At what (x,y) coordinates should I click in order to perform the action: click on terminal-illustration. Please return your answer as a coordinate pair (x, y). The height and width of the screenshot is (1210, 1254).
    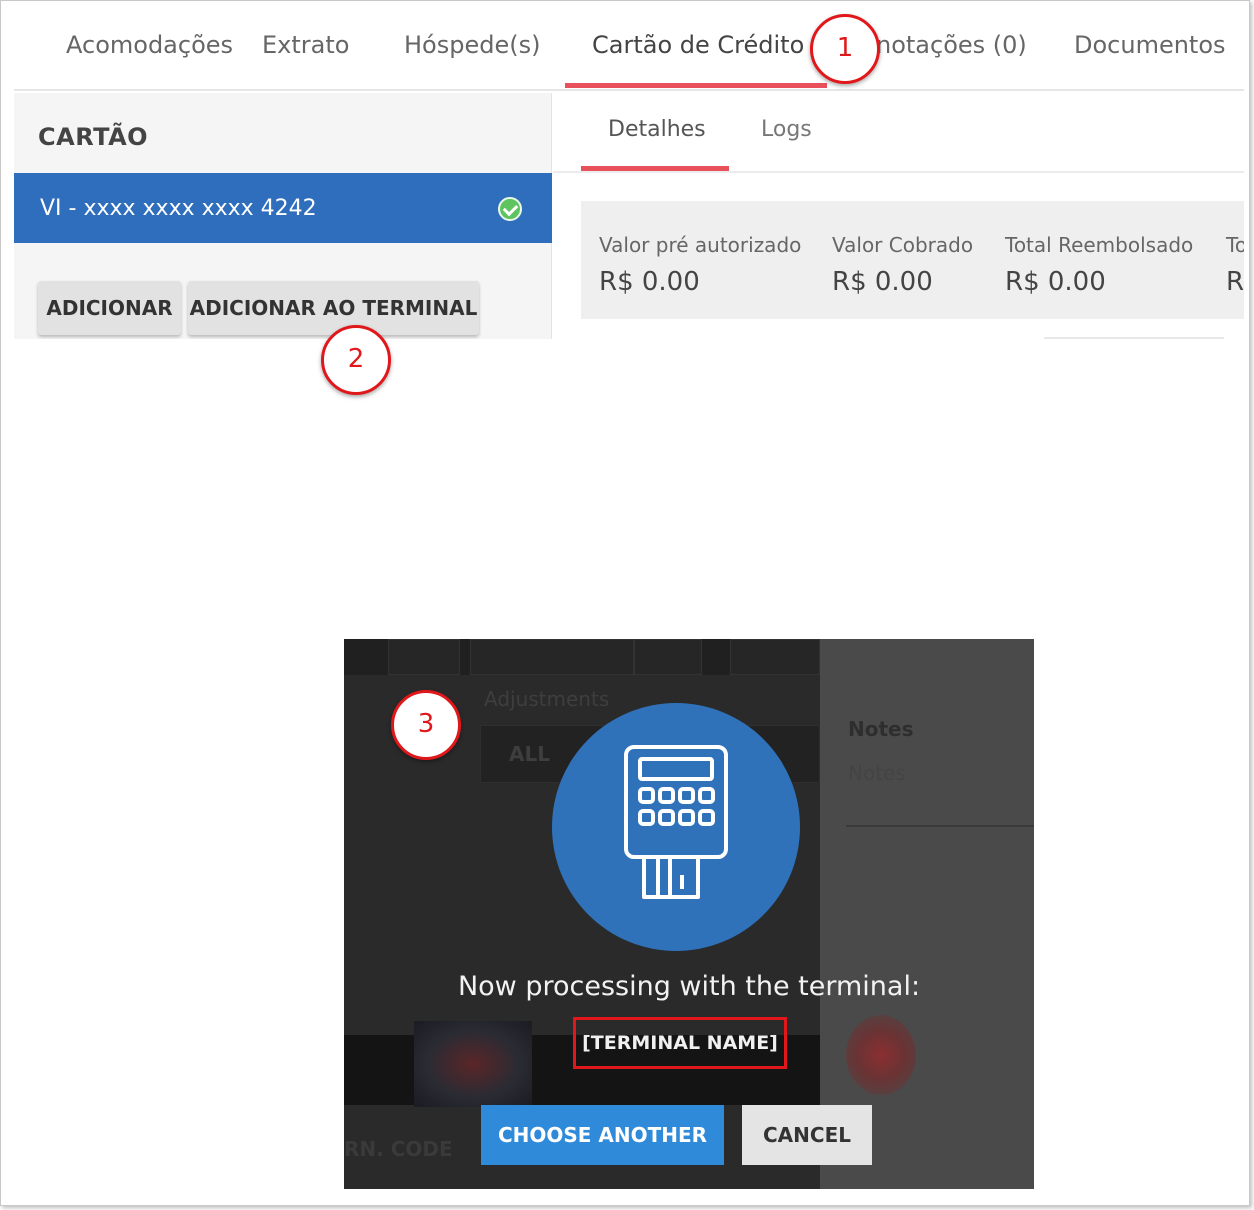
    Looking at the image, I should click on (676, 827).